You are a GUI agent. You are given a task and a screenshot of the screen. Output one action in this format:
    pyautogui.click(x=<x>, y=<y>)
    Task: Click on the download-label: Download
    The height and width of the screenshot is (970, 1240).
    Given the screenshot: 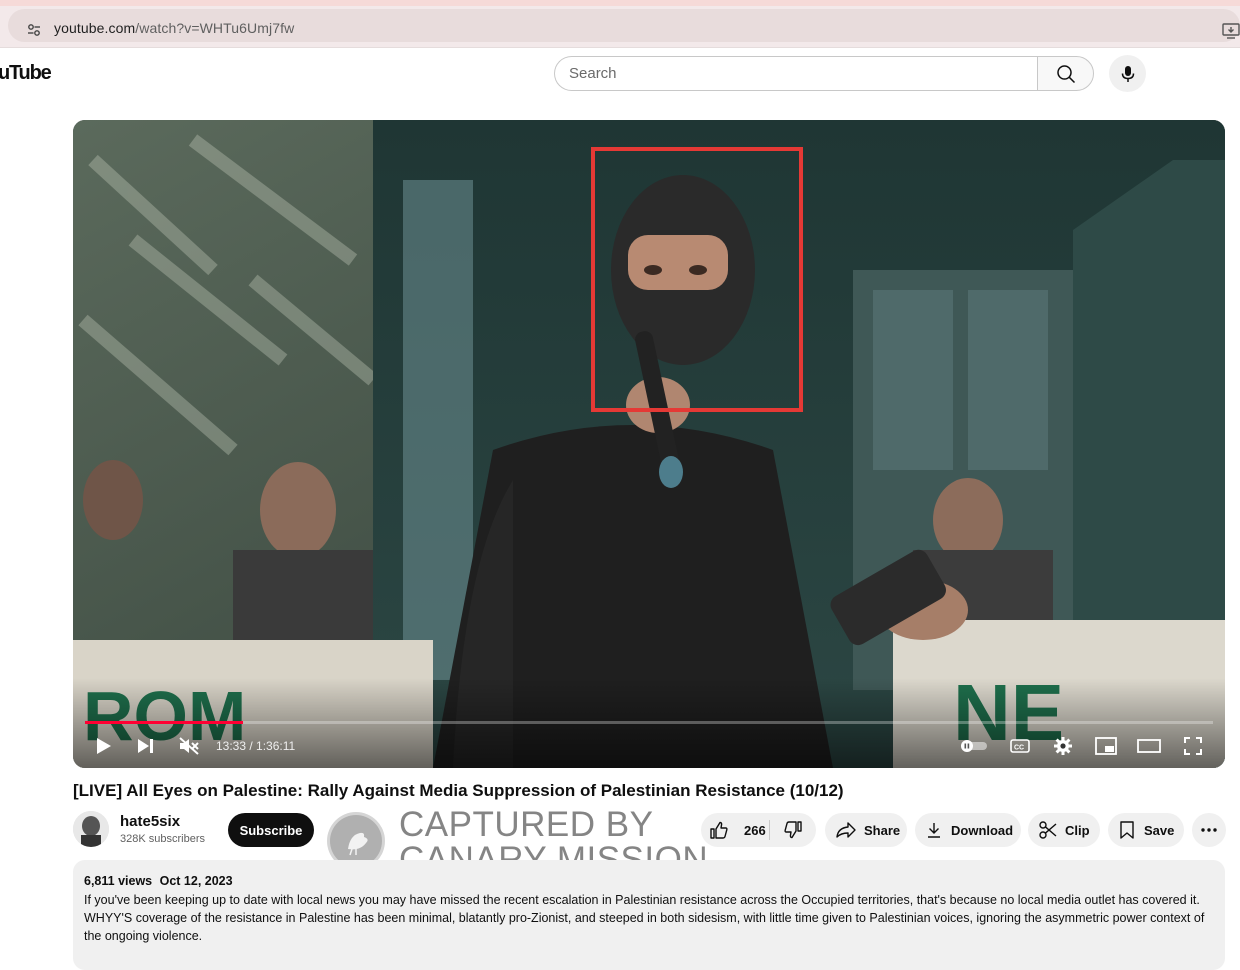 What is the action you would take?
    pyautogui.click(x=982, y=830)
    